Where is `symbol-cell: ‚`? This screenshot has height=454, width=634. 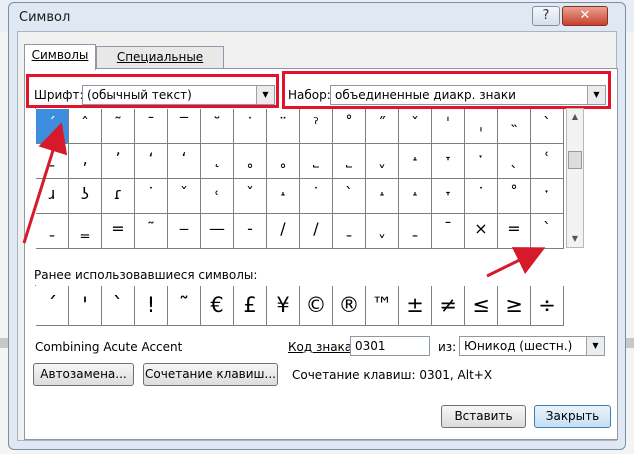
symbol-cell: ‚ is located at coordinates (85, 161).